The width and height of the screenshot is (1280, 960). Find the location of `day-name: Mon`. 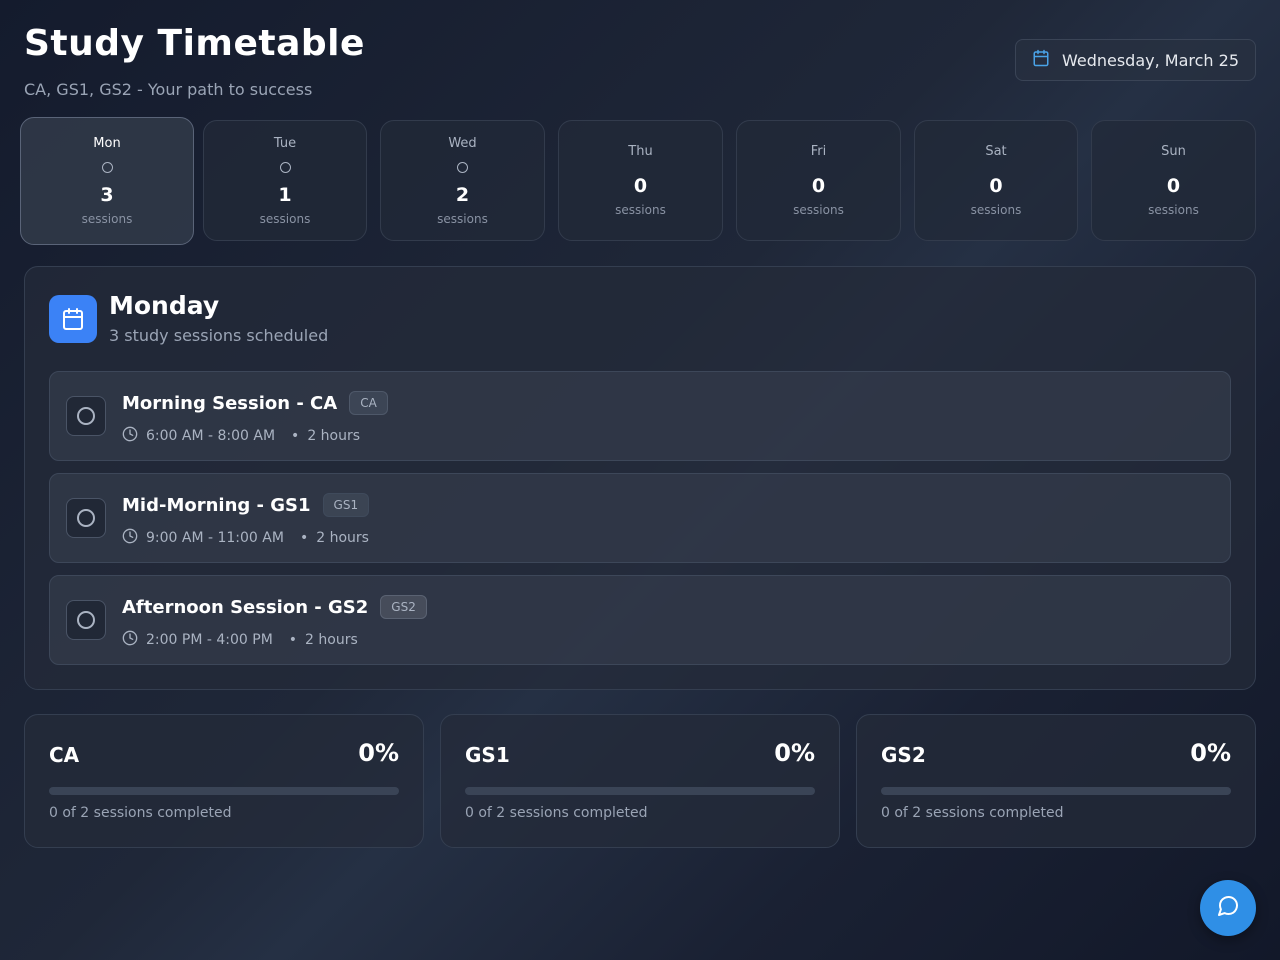

day-name: Mon is located at coordinates (107, 143).